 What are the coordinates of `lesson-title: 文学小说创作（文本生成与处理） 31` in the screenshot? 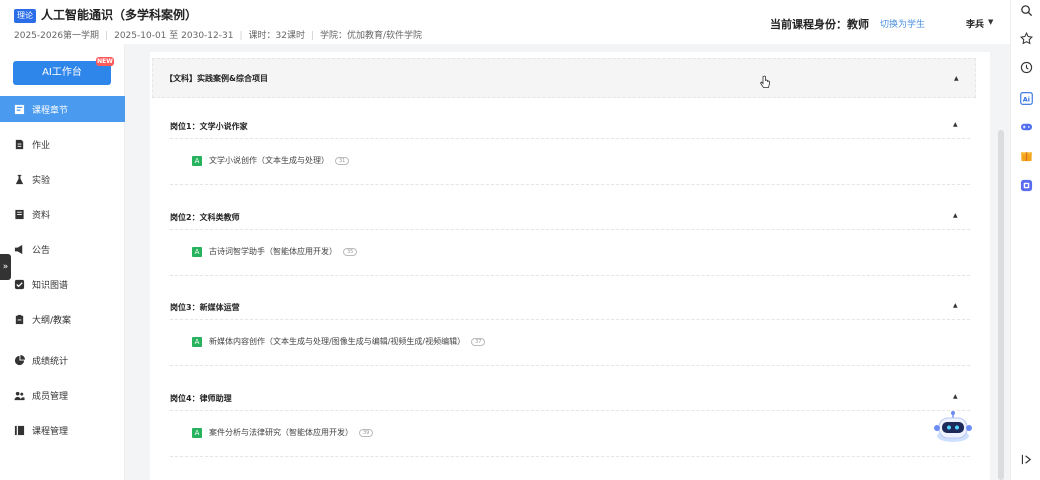 It's located at (279, 160).